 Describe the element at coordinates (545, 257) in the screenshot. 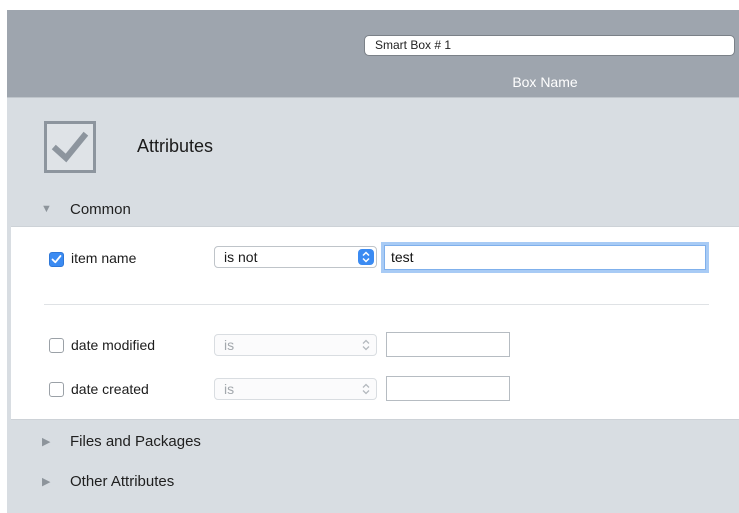

I see `item-name-value-input: test` at that location.